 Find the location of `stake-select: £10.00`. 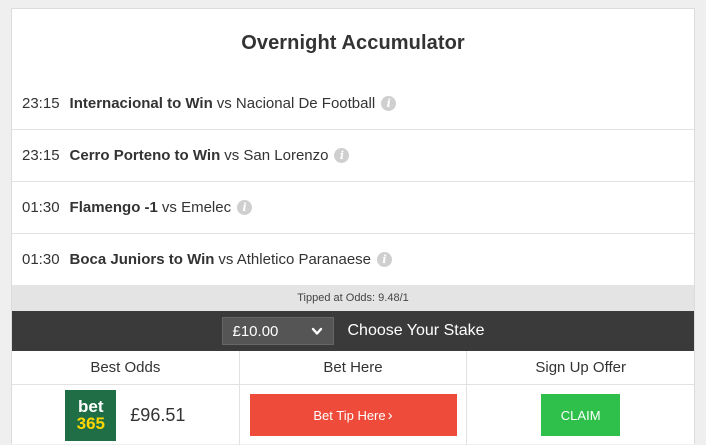

stake-select: £10.00 is located at coordinates (277, 331).